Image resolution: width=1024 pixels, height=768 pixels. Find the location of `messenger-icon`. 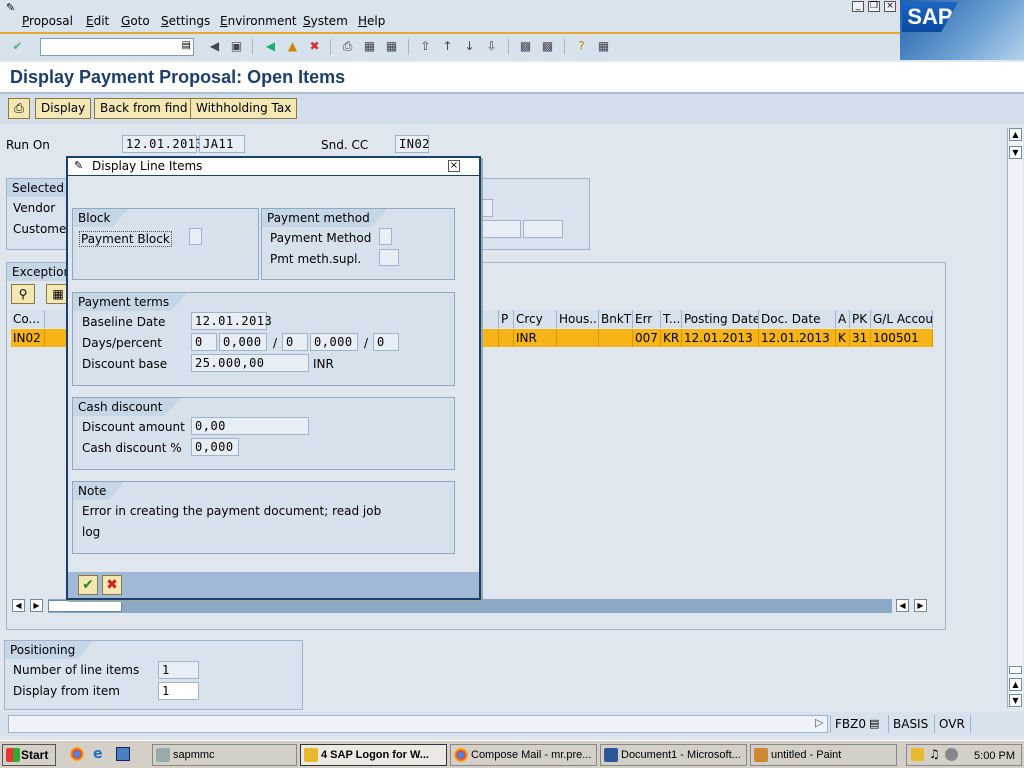

messenger-icon is located at coordinates (951, 754).